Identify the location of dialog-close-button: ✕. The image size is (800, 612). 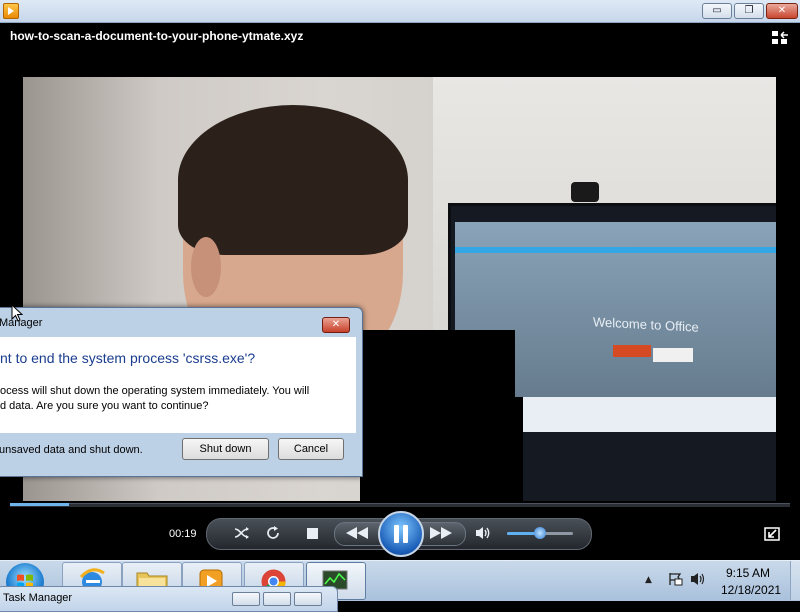
(336, 325).